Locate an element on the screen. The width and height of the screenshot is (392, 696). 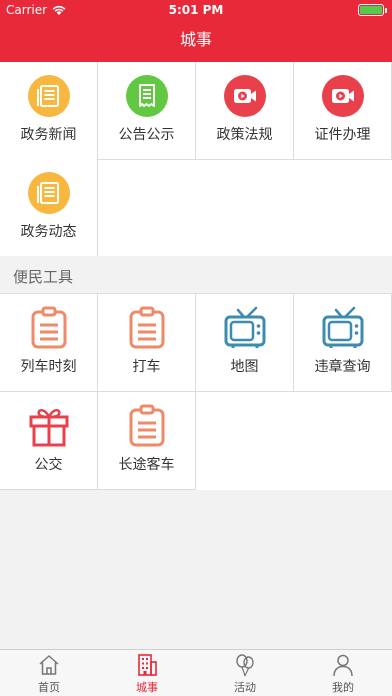
tab-home: 首页 is located at coordinates (49, 673).